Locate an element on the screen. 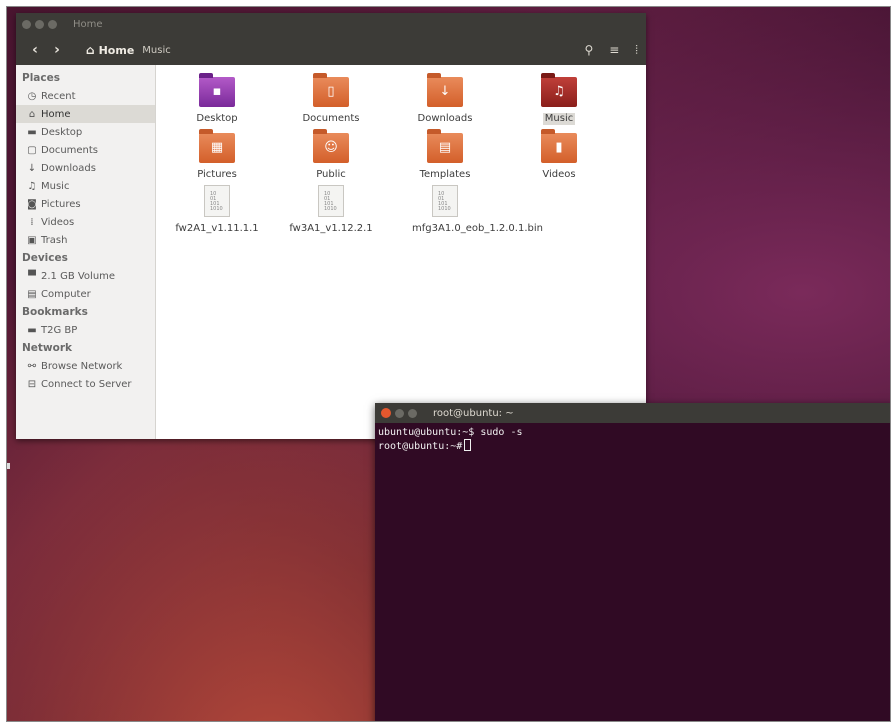  sidebar-item-label: Trash is located at coordinates (54, 240).